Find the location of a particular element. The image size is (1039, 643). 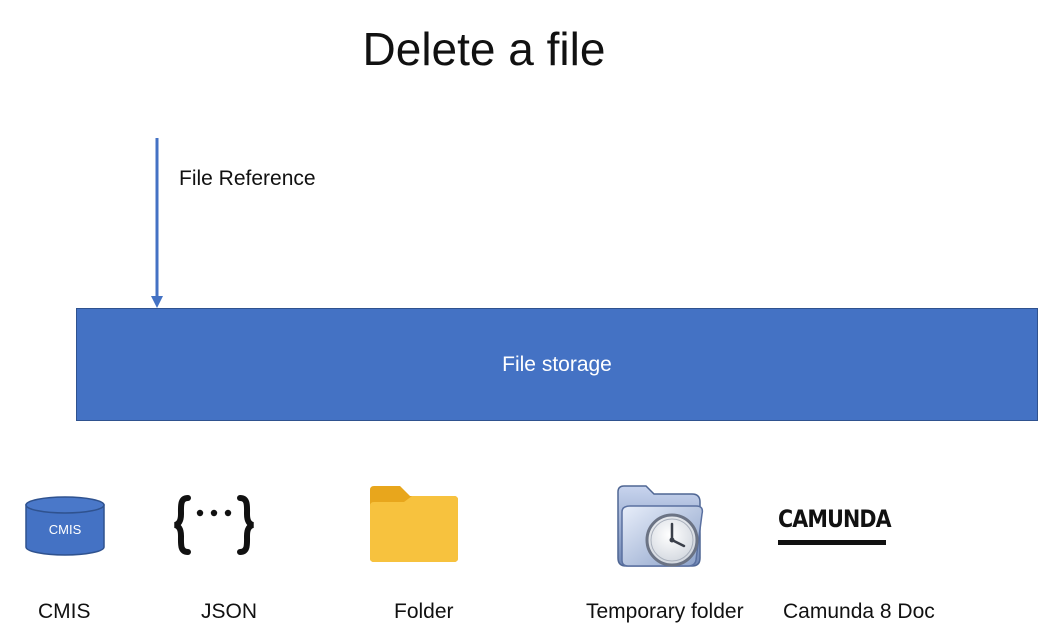

folder-label: Folder is located at coordinates (424, 611).